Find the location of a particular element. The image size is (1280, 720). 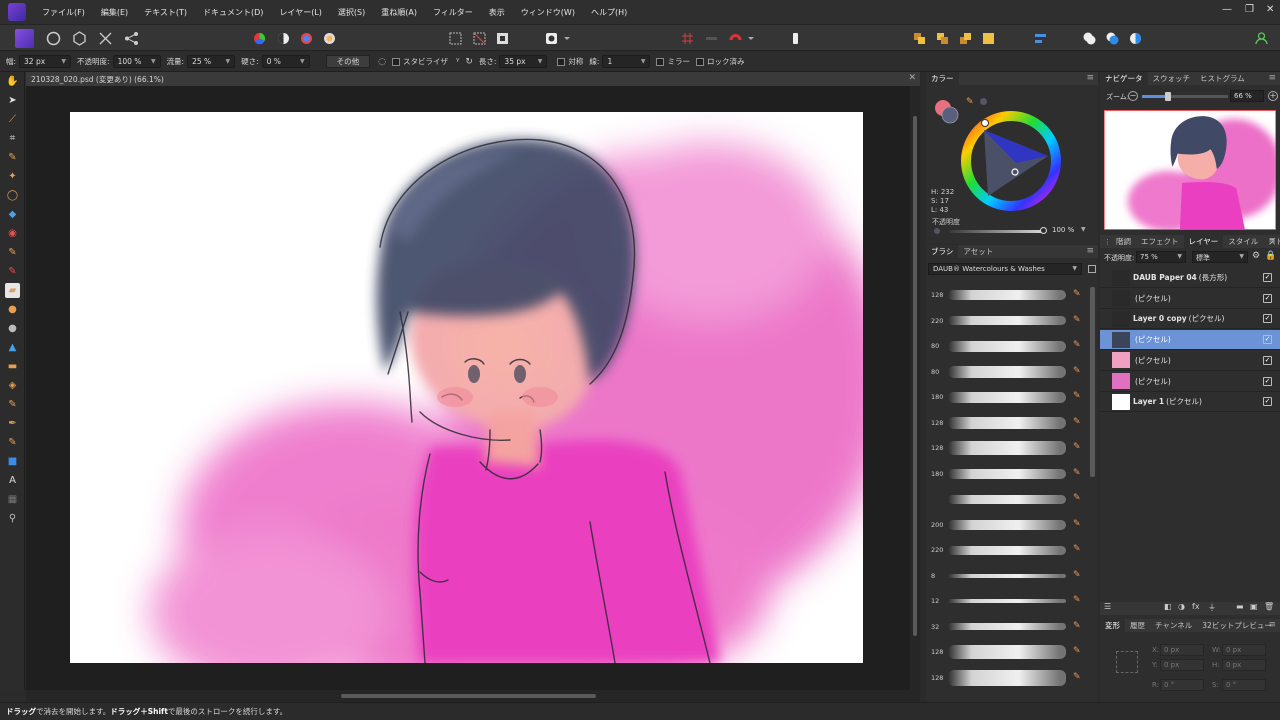

menu-select: 選択(S) is located at coordinates (351, 12).